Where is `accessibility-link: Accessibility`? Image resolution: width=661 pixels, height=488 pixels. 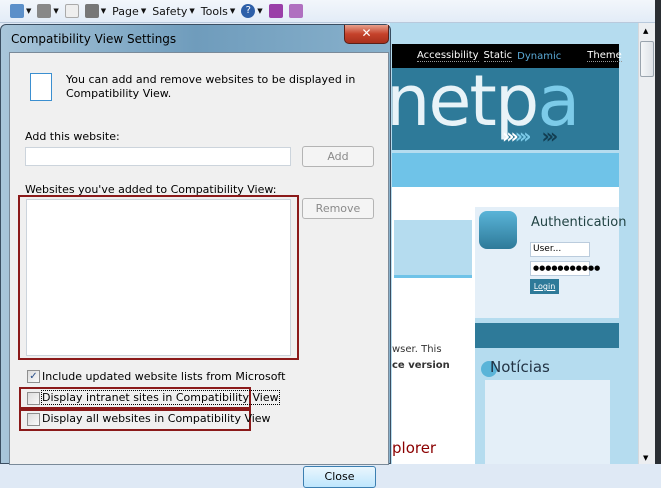 accessibility-link: Accessibility is located at coordinates (448, 56).